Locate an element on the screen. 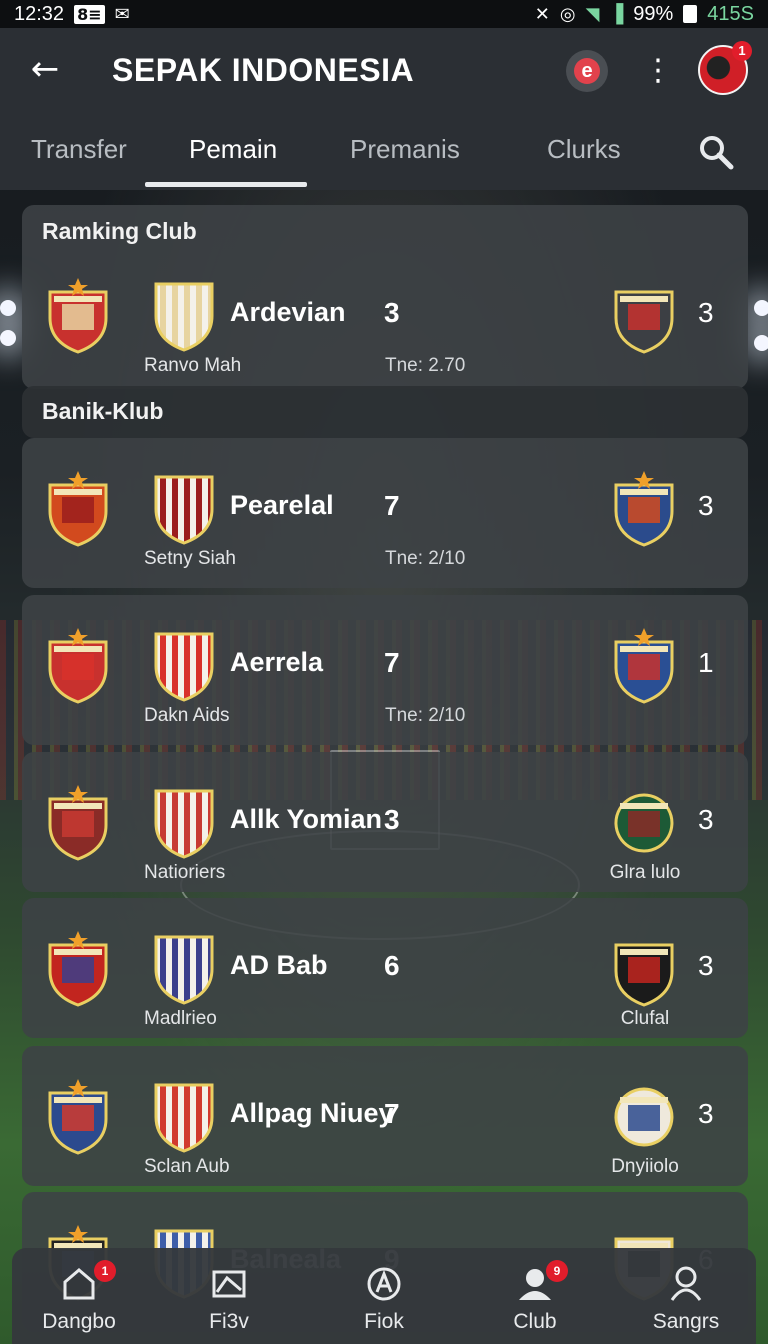 Image resolution: width=768 pixels, height=1344 pixels. brand-button: e is located at coordinates (587, 71).